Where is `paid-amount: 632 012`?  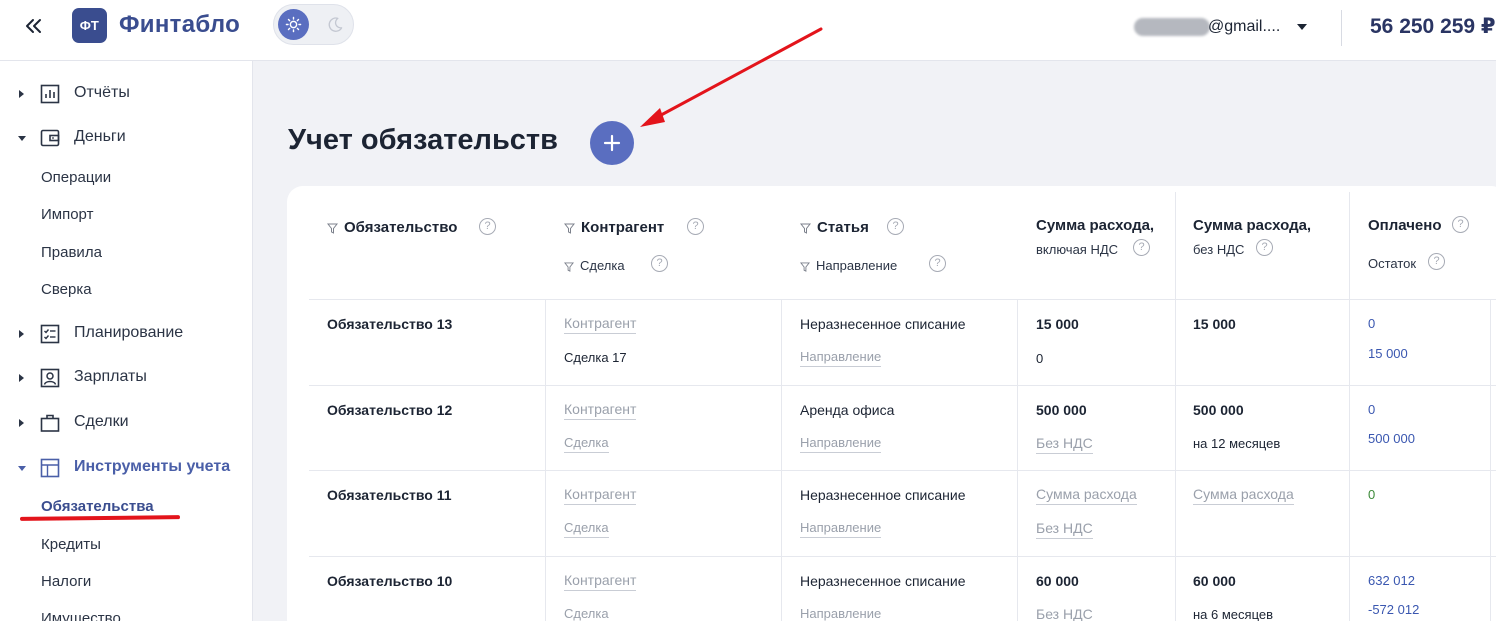 paid-amount: 632 012 is located at coordinates (1391, 580).